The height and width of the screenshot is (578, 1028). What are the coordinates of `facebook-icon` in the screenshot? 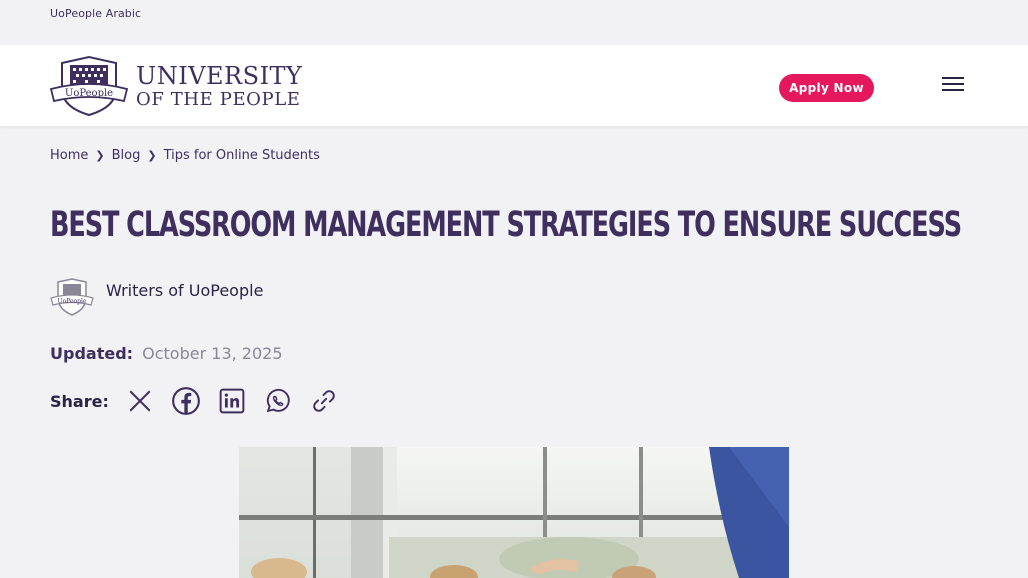 It's located at (186, 401).